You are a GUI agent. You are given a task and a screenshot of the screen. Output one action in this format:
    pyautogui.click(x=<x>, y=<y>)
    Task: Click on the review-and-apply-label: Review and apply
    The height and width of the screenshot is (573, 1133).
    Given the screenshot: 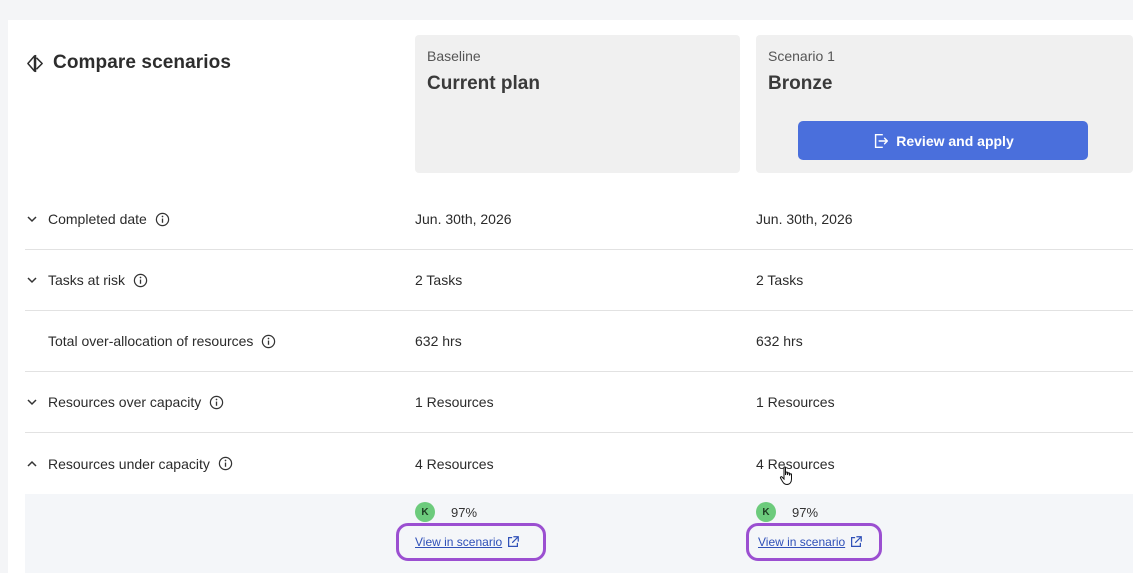 What is the action you would take?
    pyautogui.click(x=955, y=140)
    